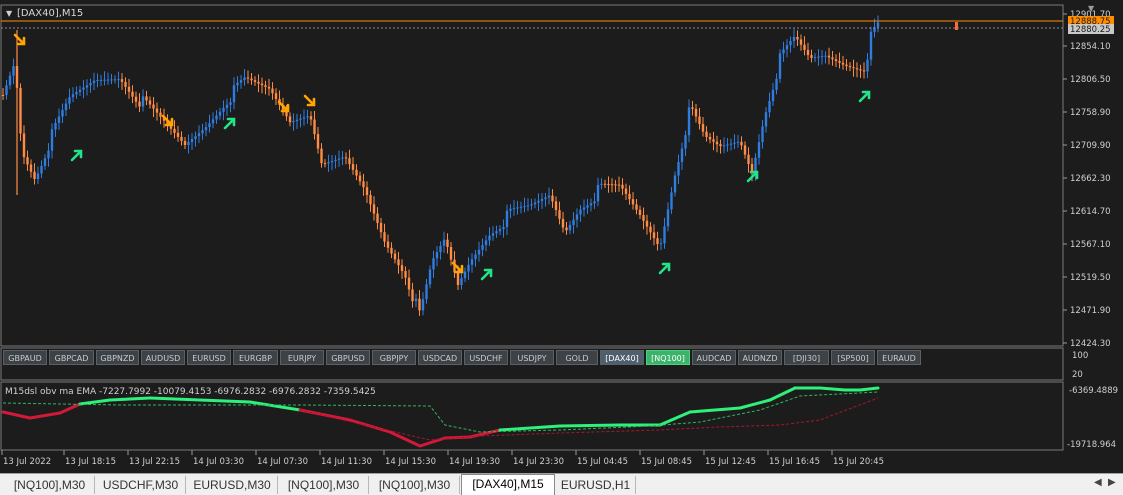 This screenshot has height=495, width=1123. What do you see at coordinates (794, 462) in the screenshot?
I see `time-label: 15 Jul 16:45` at bounding box center [794, 462].